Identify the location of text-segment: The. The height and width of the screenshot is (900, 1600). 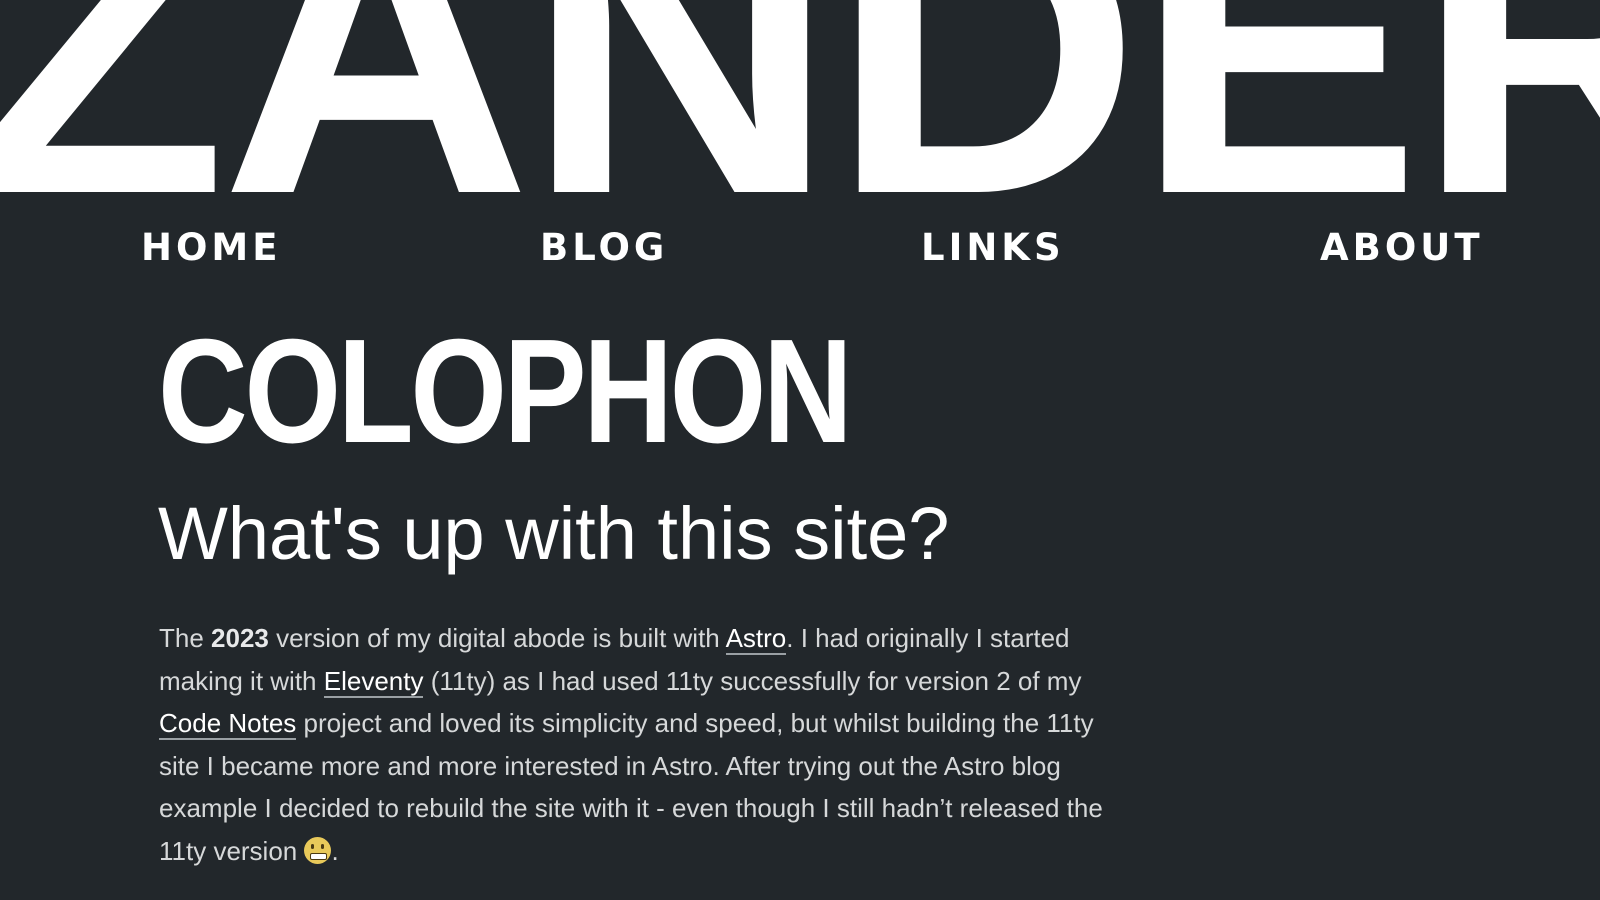
(185, 638).